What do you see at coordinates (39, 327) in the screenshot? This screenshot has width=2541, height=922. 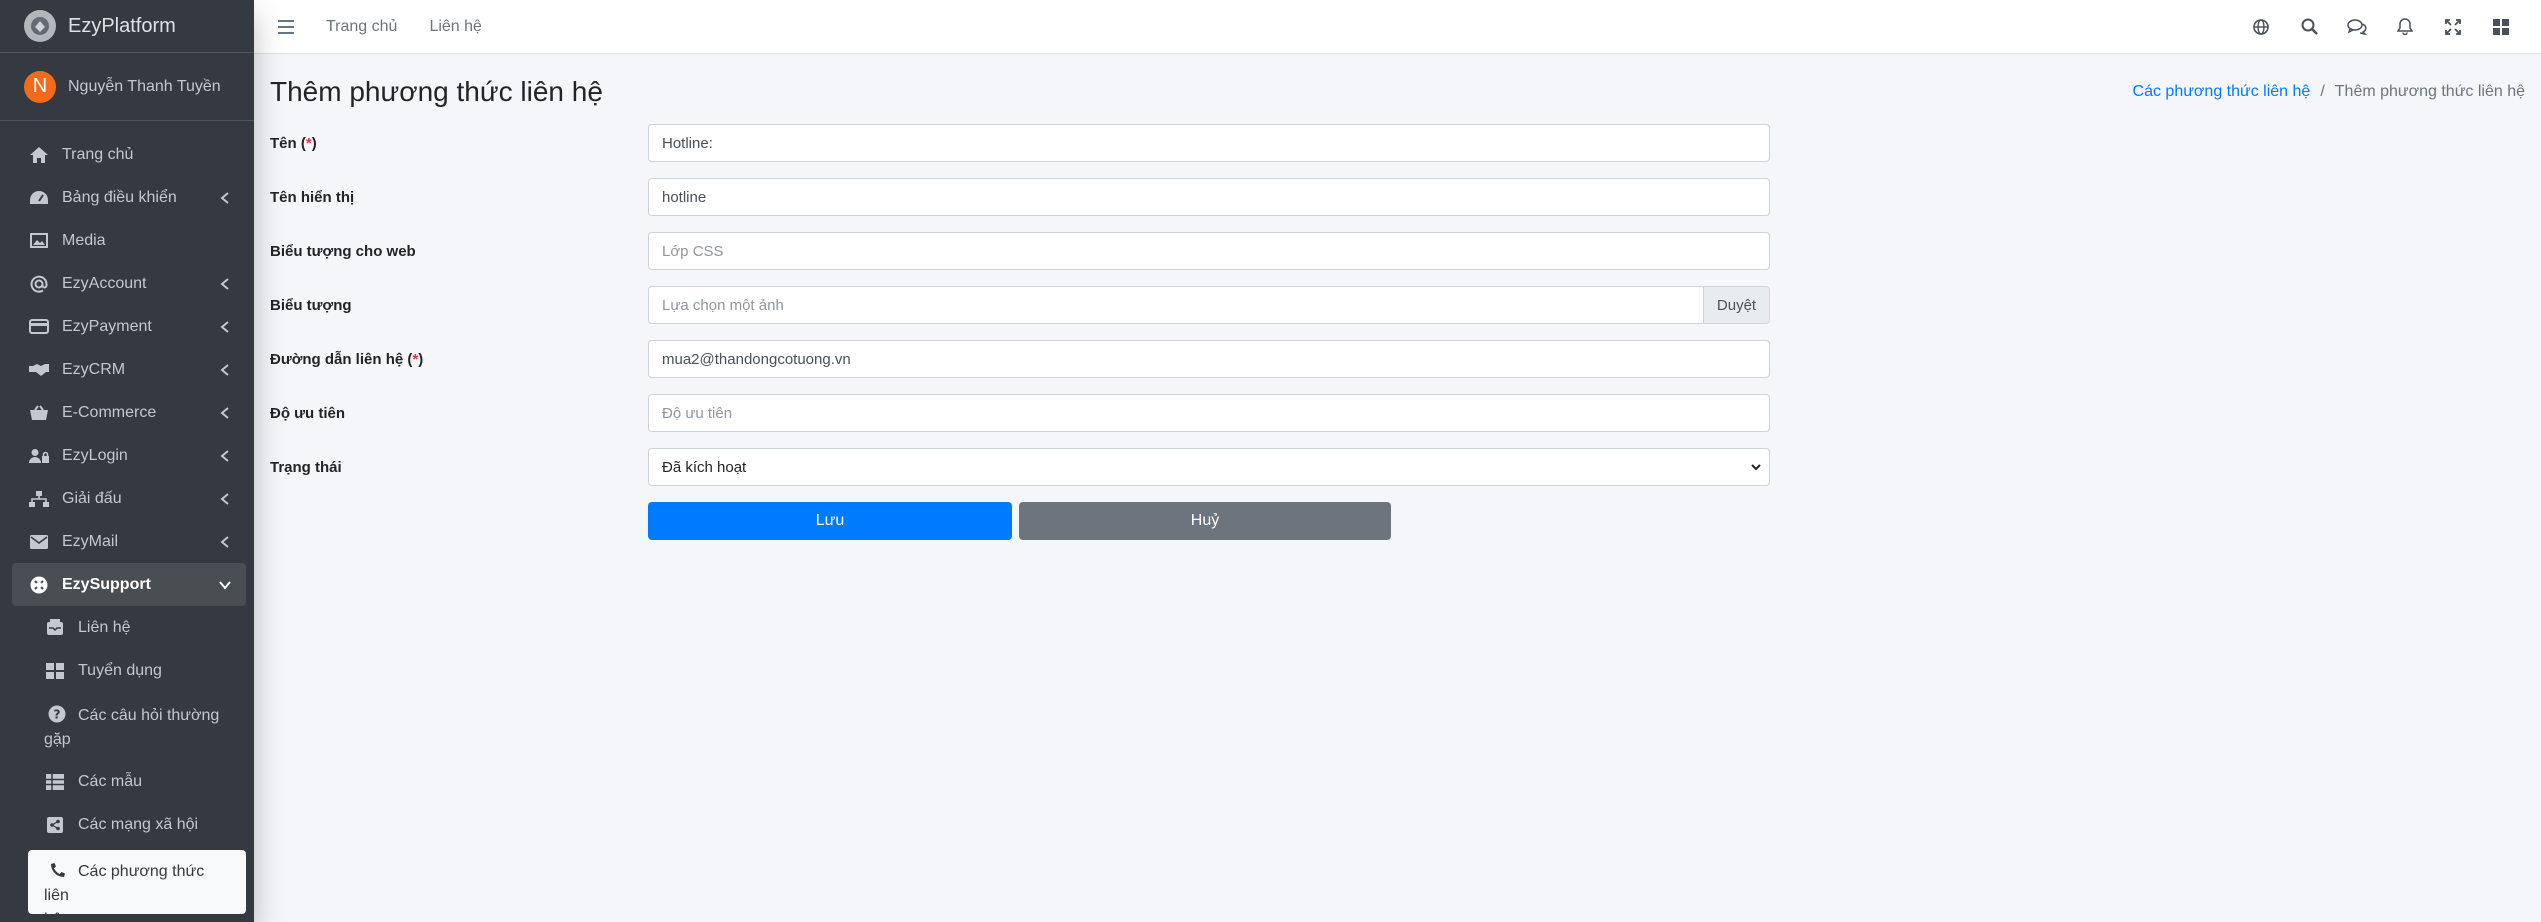 I see `credit-card-icon` at bounding box center [39, 327].